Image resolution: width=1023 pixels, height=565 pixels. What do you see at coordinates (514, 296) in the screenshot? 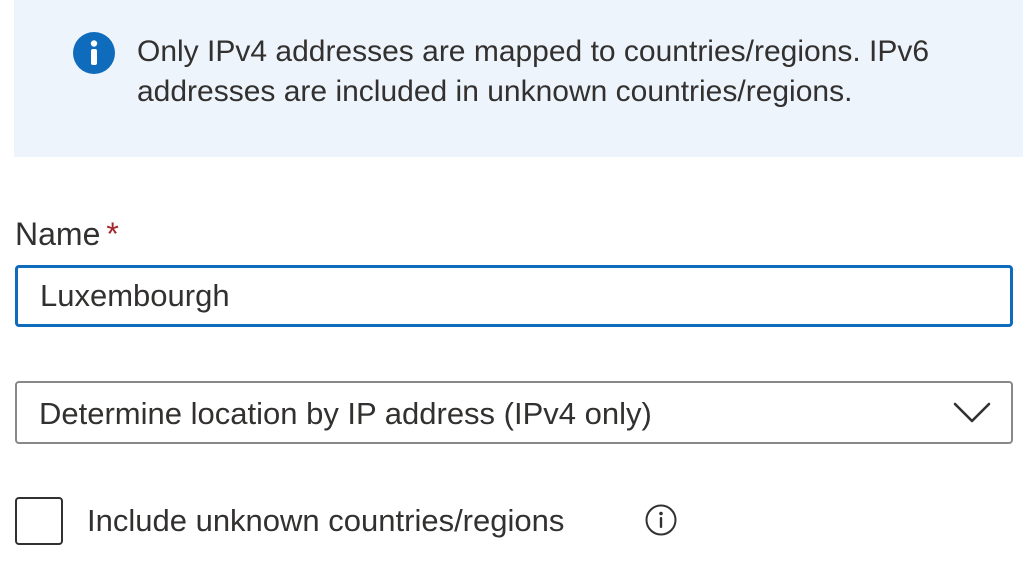
I see `name-input` at bounding box center [514, 296].